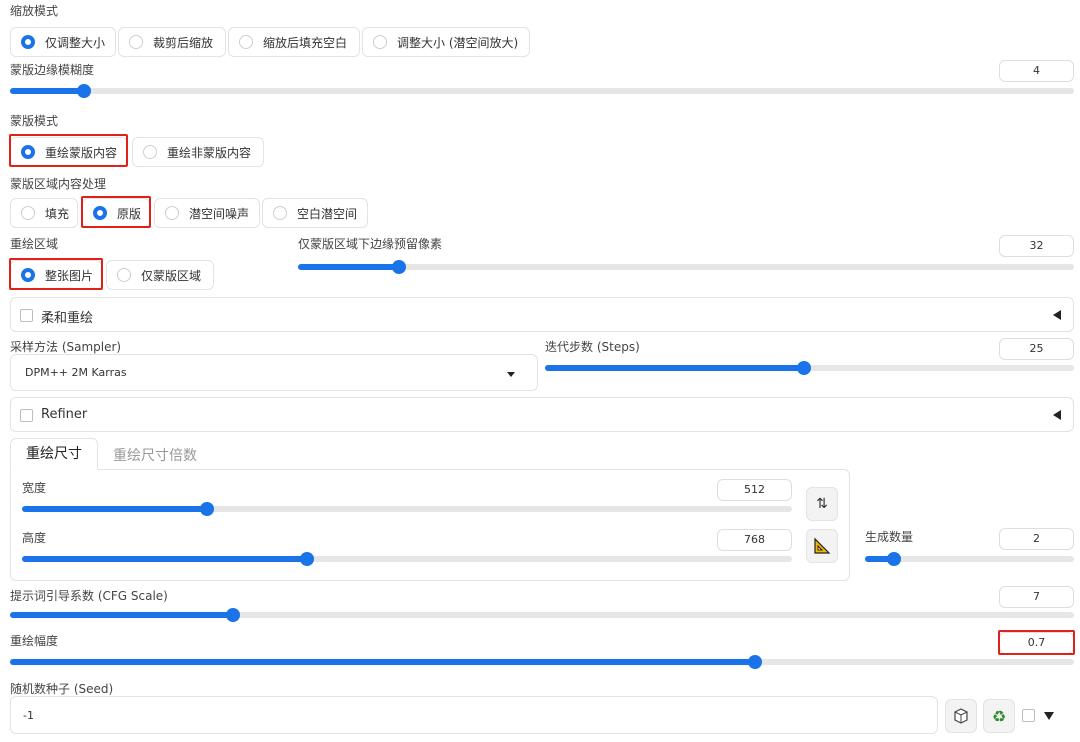 Image resolution: width=1080 pixels, height=742 pixels. I want to click on resize-option-crop-resize: 裁剪后缩放, so click(172, 42).